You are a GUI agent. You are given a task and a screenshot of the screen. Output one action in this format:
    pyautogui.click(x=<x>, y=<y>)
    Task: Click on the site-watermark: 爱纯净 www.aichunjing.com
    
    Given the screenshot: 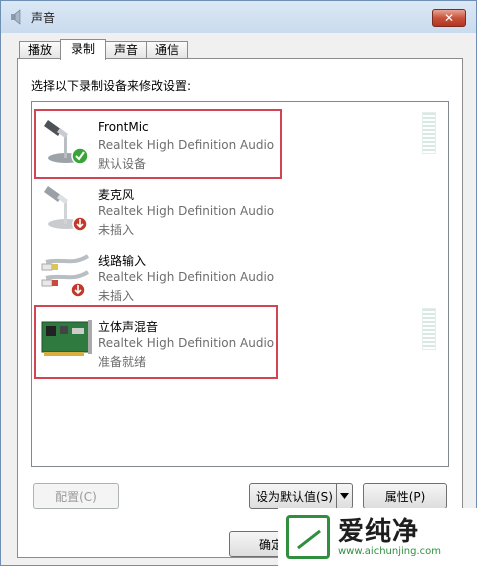 What is the action you would take?
    pyautogui.click(x=377, y=537)
    